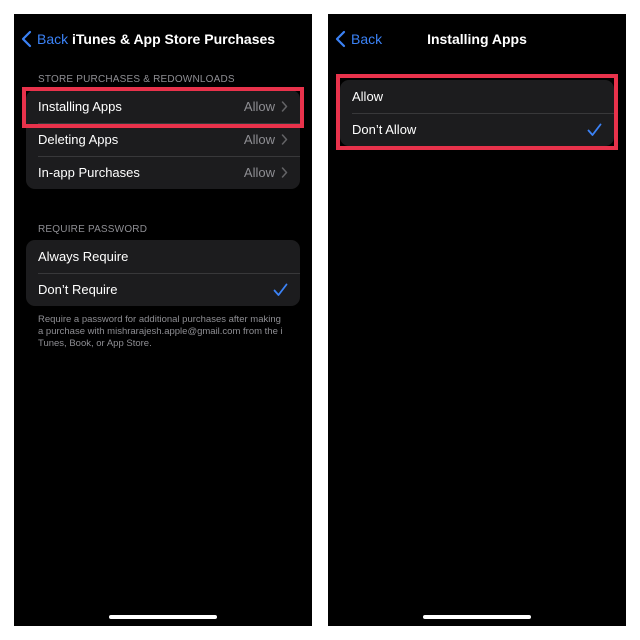 The height and width of the screenshot is (640, 640). Describe the element at coordinates (174, 39) in the screenshot. I see `page-title: iTunes & App Store Purchases` at that location.